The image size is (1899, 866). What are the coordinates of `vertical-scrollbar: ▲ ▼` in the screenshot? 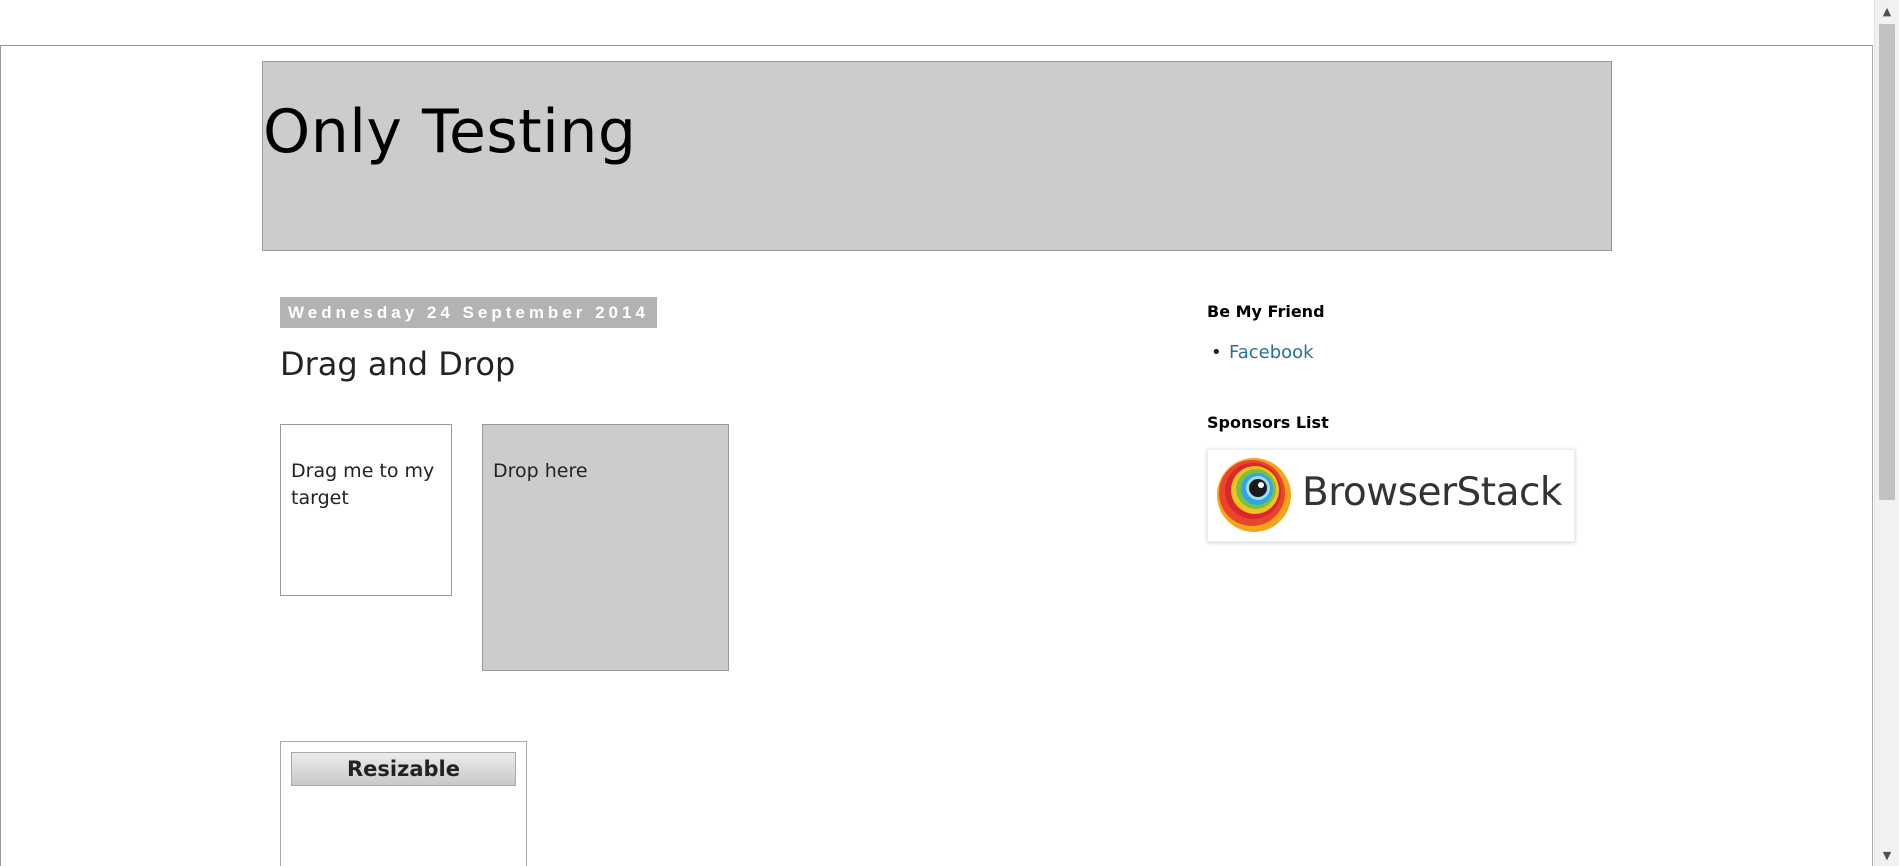 It's located at (1886, 433).